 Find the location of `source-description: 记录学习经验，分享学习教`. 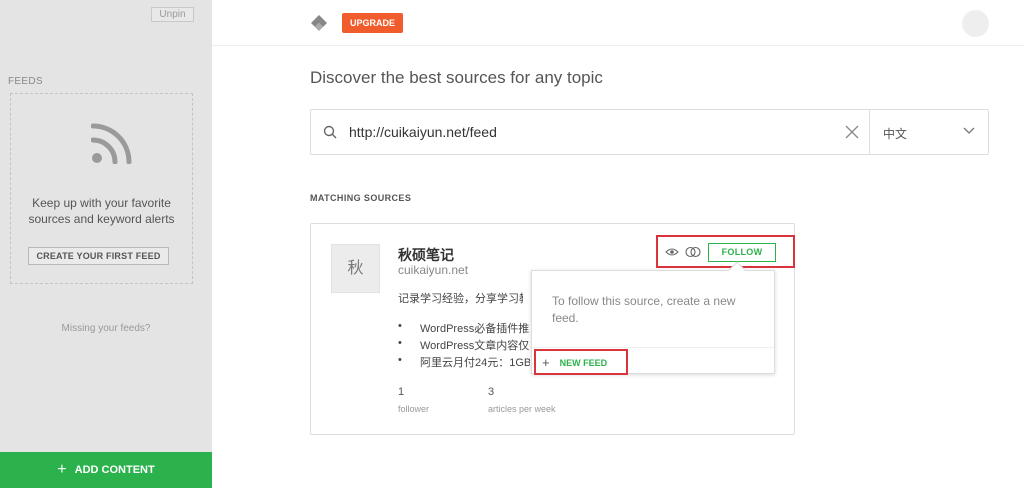

source-description: 记录学习经验，分享学习教 is located at coordinates (460, 299).